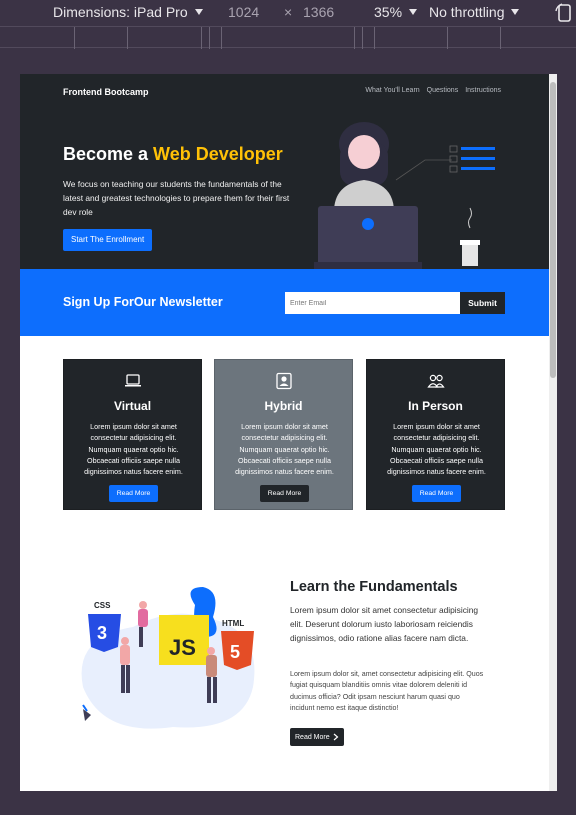 This screenshot has height=815, width=576. I want to click on hero-title: Become a Web Developer, so click(173, 154).